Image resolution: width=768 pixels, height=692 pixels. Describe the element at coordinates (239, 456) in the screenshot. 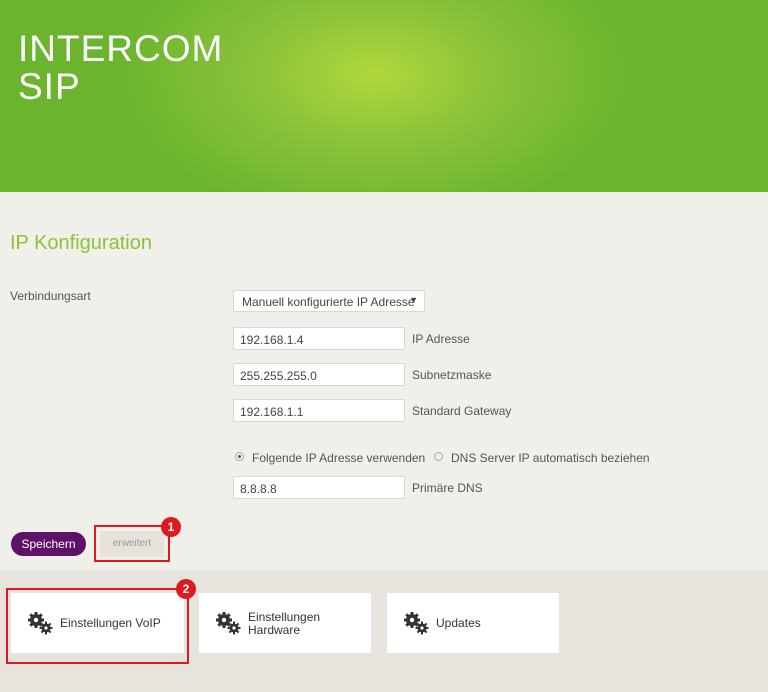

I see `radio-manual-dns` at that location.